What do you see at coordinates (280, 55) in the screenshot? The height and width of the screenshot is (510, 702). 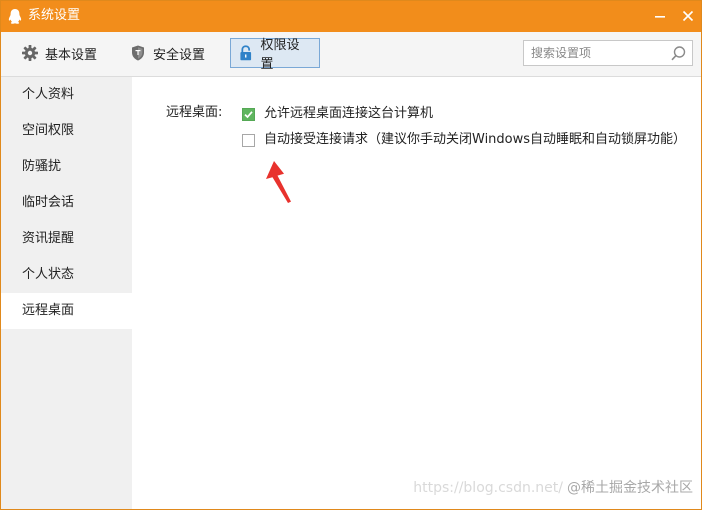 I see `tab-permission-settings-label: 权限设置` at bounding box center [280, 55].